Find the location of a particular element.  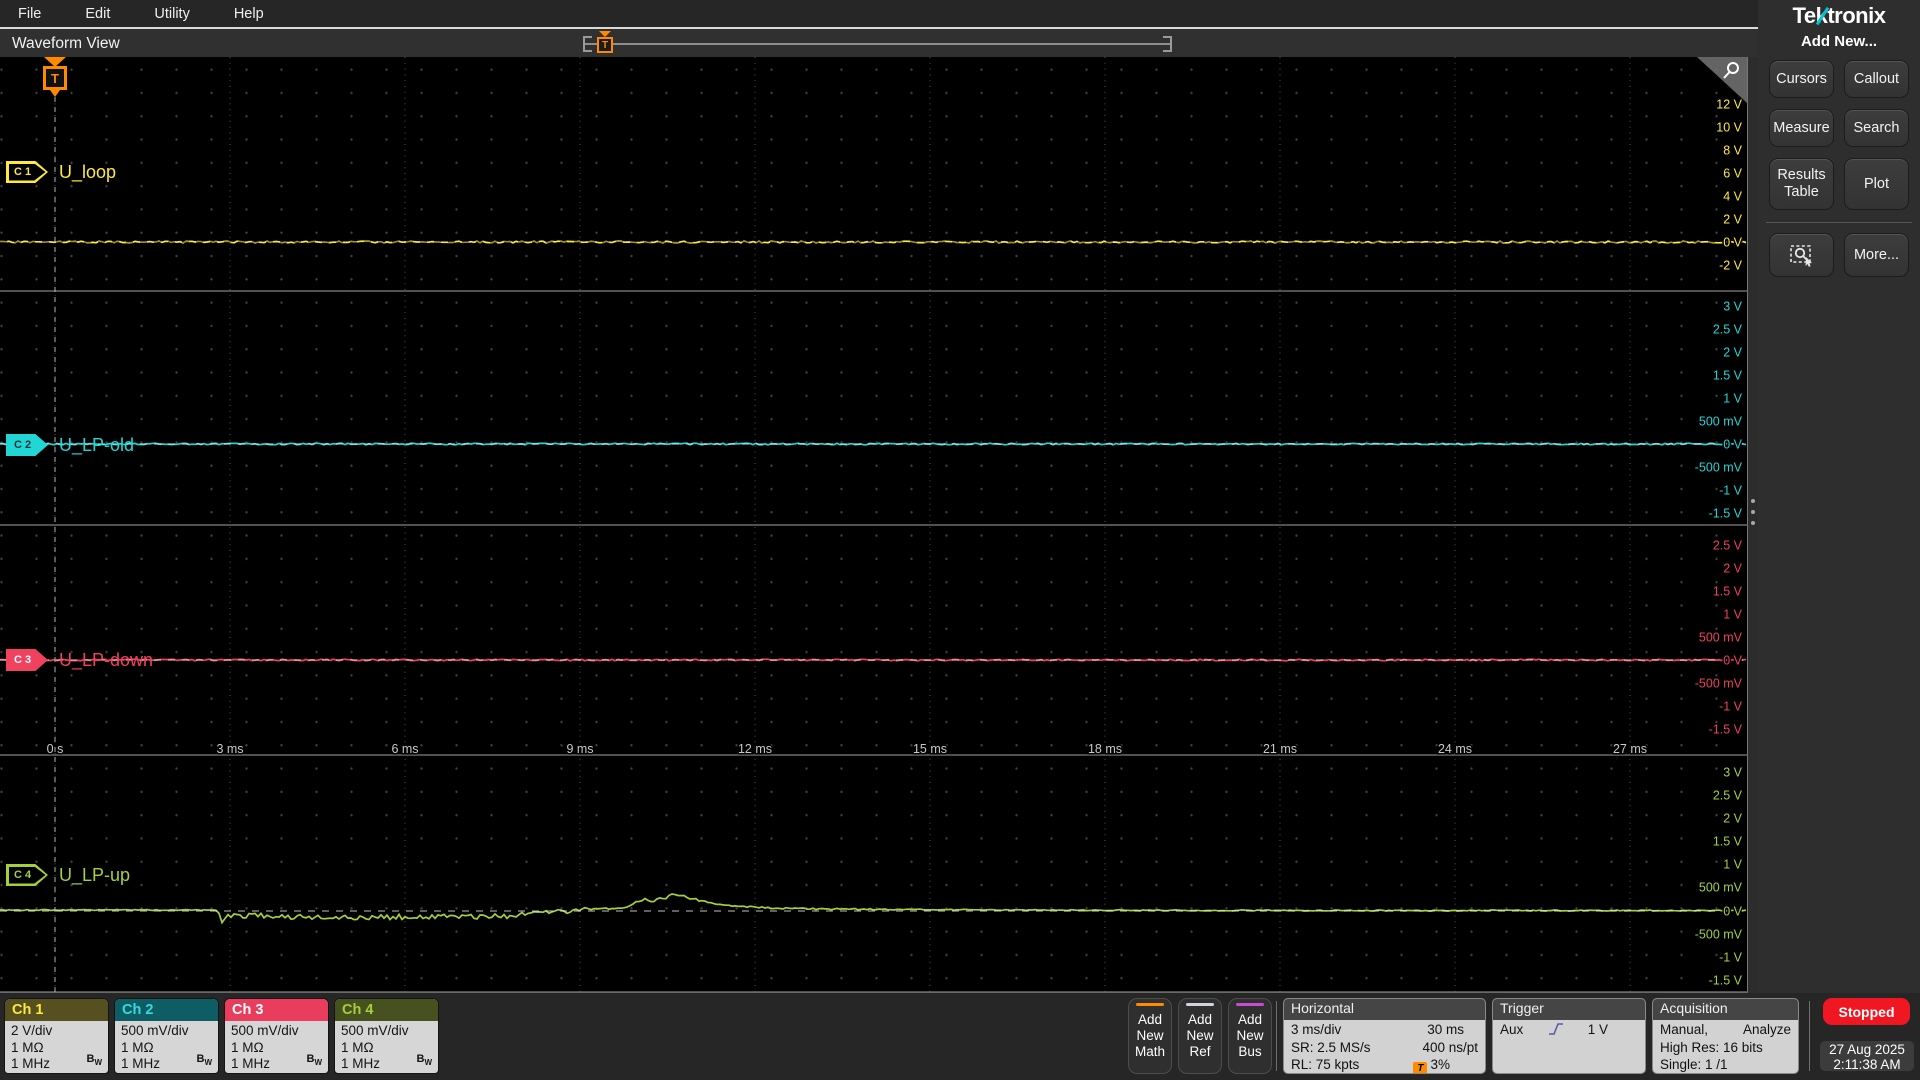

c3-label: U_LP-down is located at coordinates (106, 660).